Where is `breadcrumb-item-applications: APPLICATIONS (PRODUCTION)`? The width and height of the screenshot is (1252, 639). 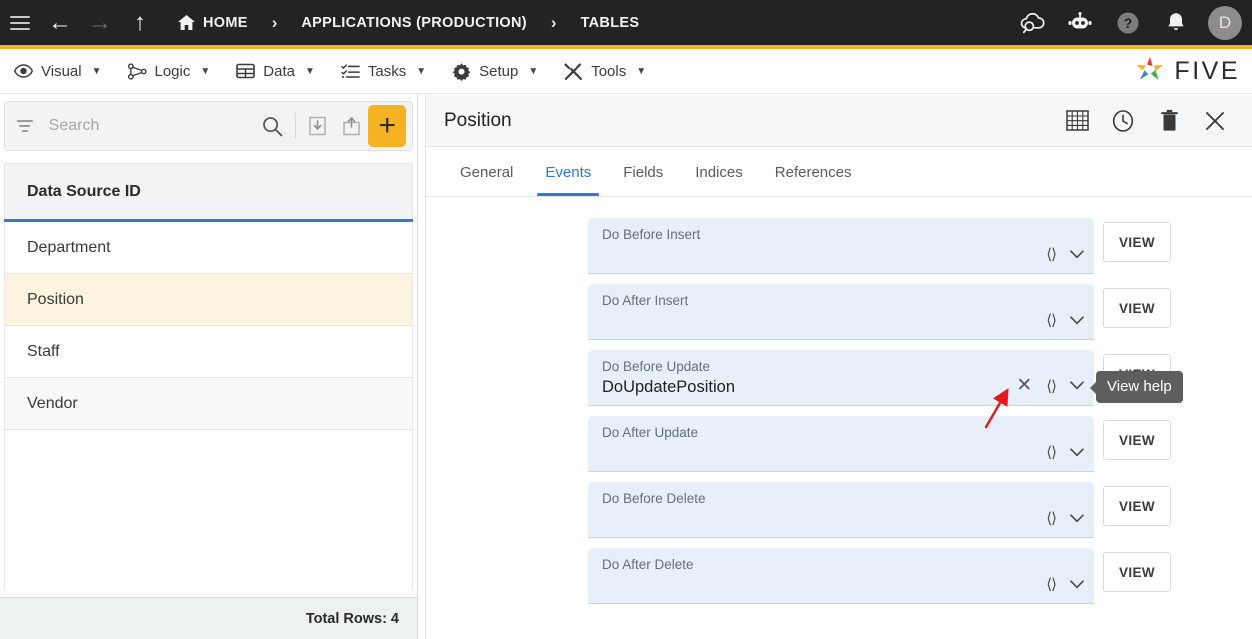 breadcrumb-item-applications: APPLICATIONS (PRODUCTION) is located at coordinates (414, 23).